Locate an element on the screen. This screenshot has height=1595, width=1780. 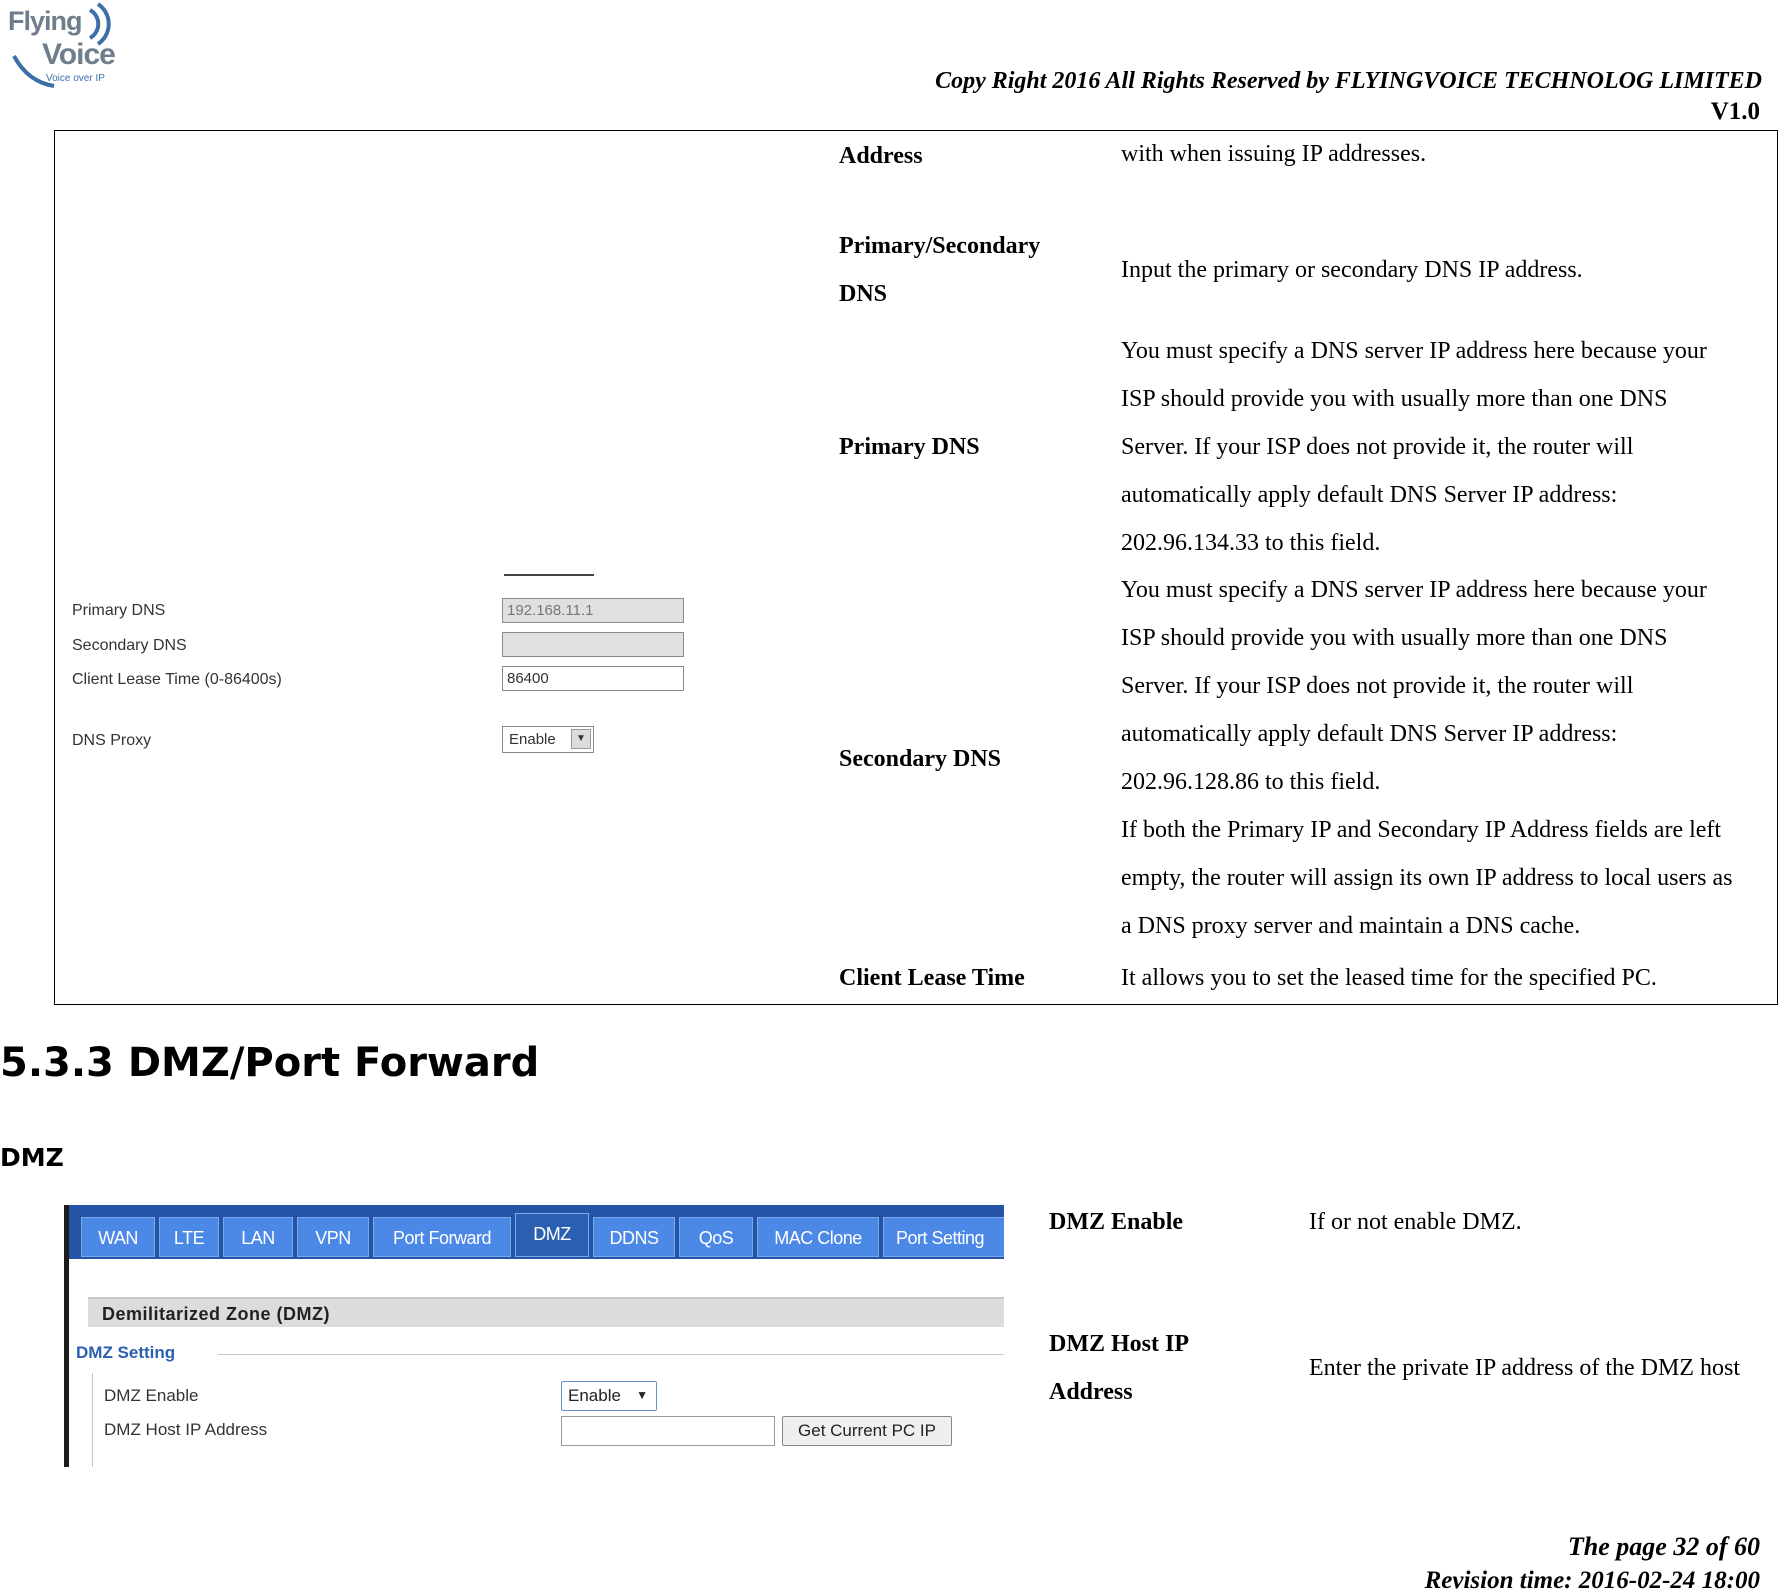
dmz-host-ip-input is located at coordinates (668, 1431).